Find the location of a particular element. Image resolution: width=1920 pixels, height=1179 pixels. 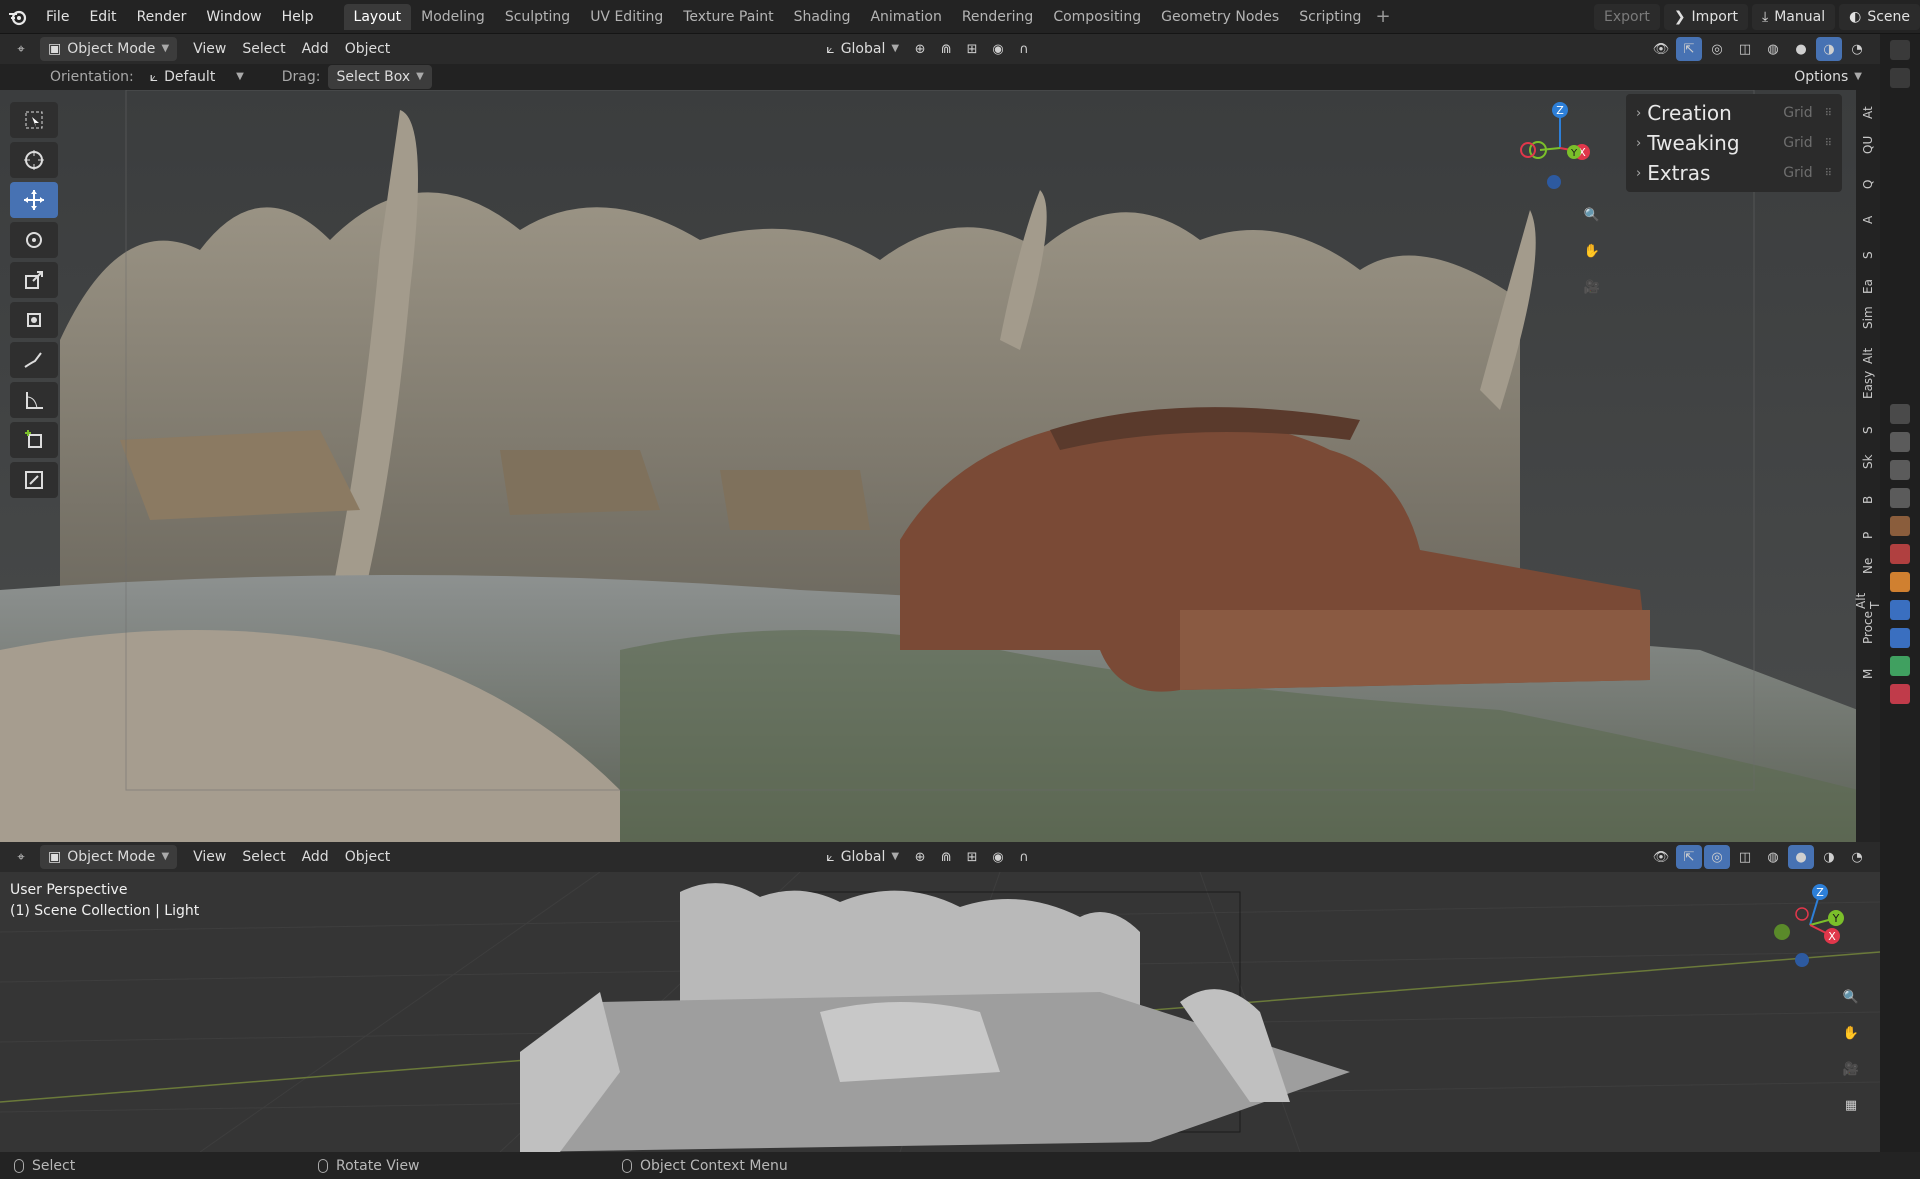

transform-pivot-tool-icon is located at coordinates (34, 480).